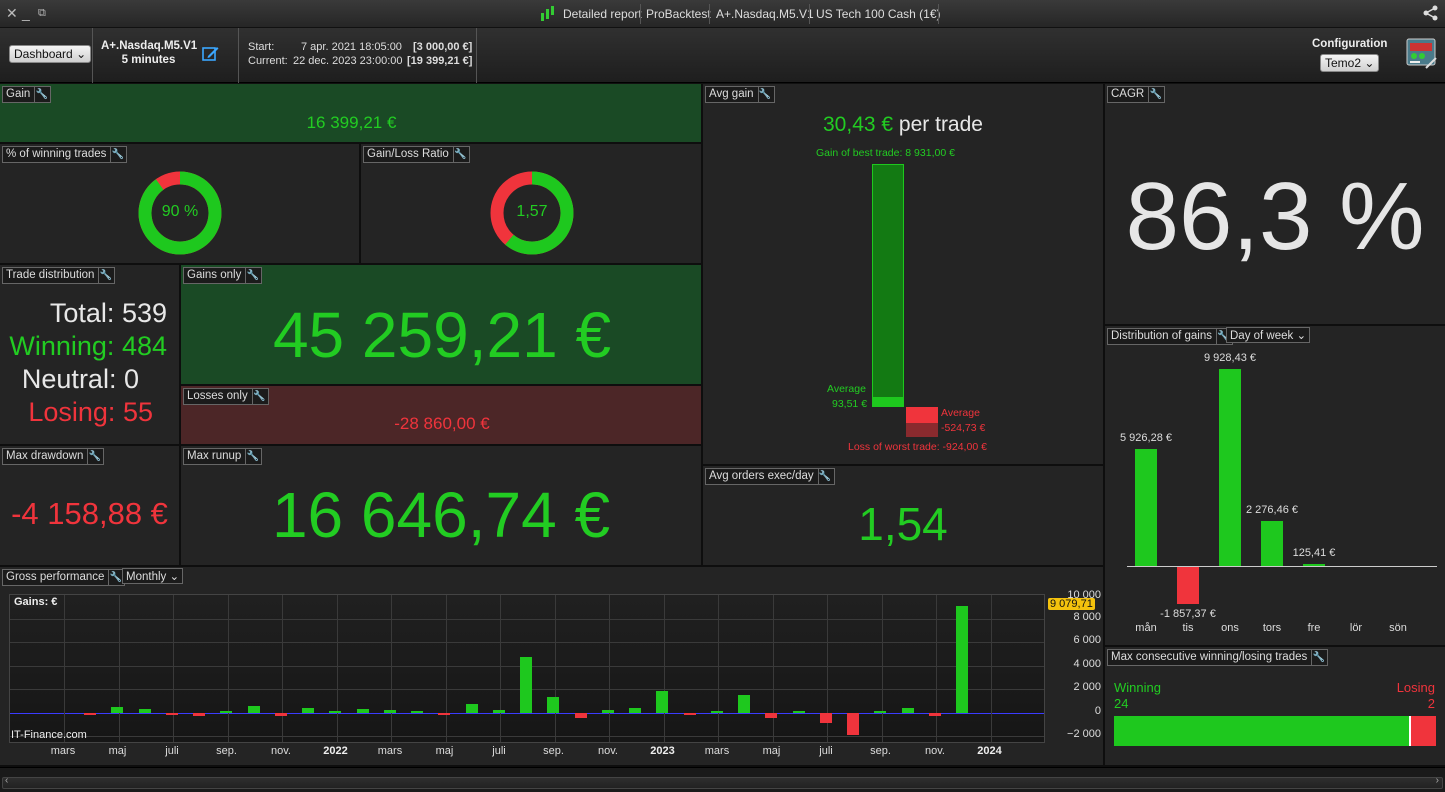  I want to click on panel-title: Gross performance 🔧, so click(64, 577).